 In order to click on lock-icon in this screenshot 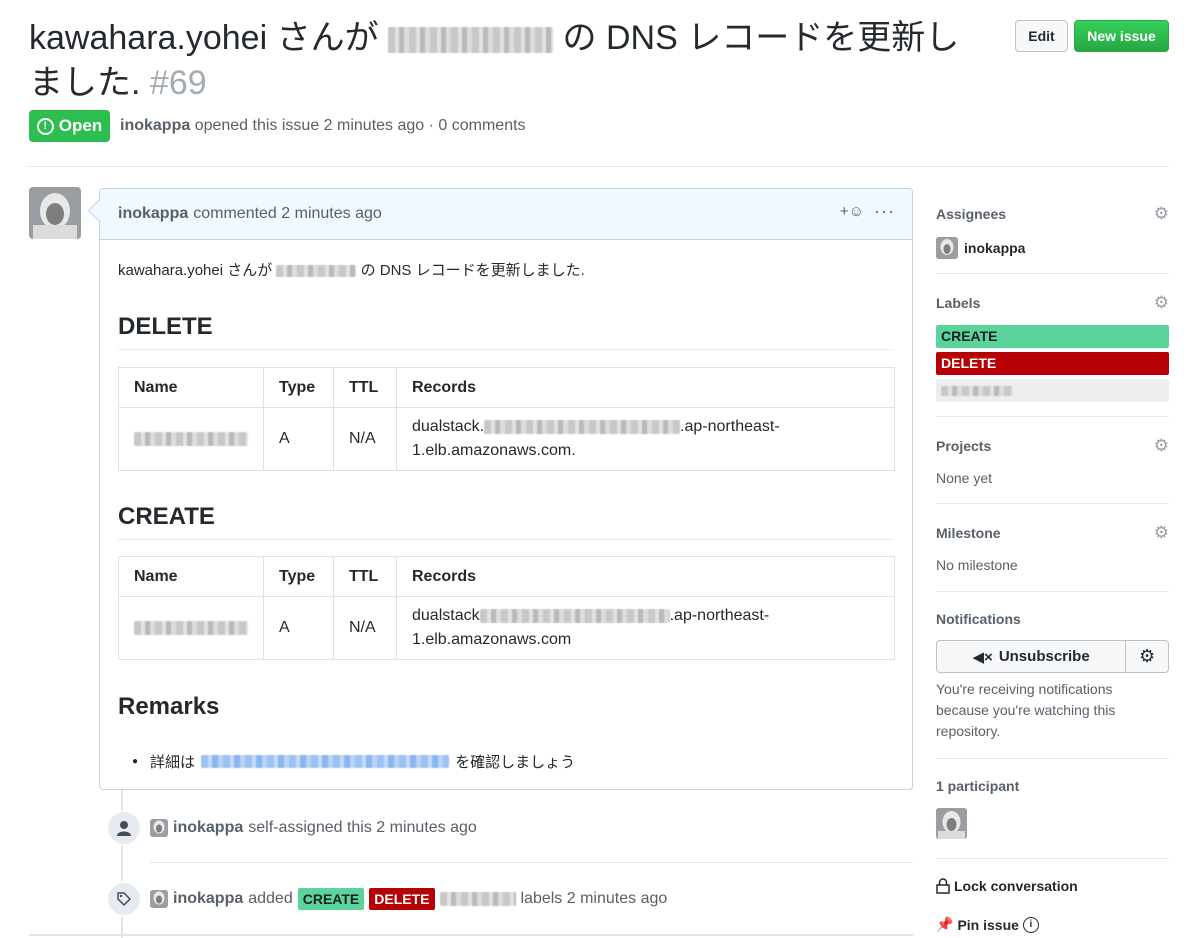, I will do `click(943, 886)`.